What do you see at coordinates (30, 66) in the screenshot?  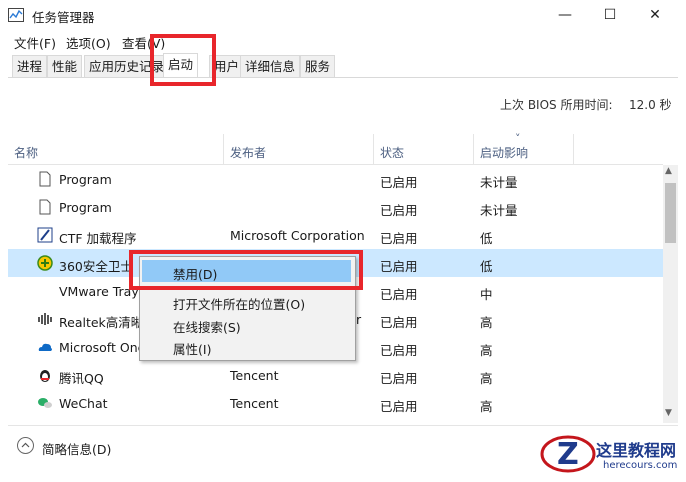 I see `tab-processes: 进程` at bounding box center [30, 66].